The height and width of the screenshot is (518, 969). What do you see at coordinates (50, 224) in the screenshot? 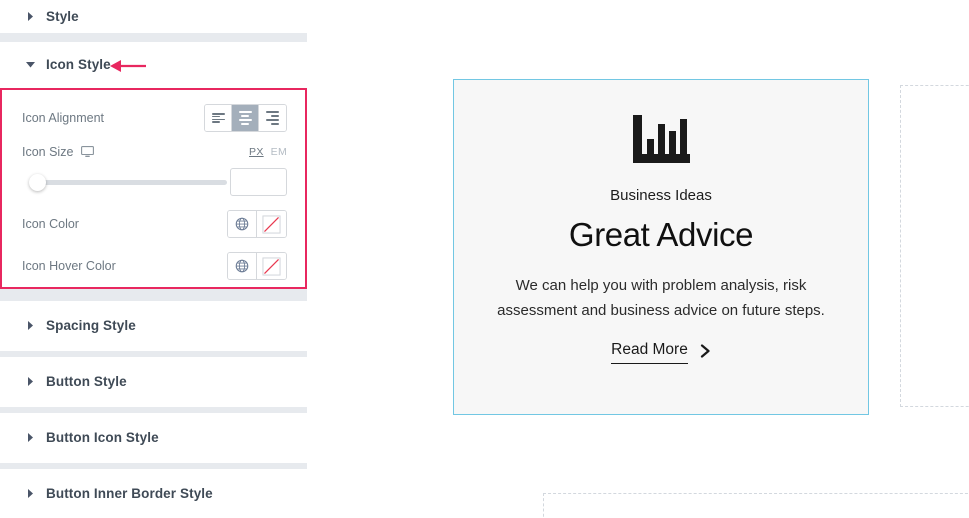
I see `icon-color-label: Icon Color` at bounding box center [50, 224].